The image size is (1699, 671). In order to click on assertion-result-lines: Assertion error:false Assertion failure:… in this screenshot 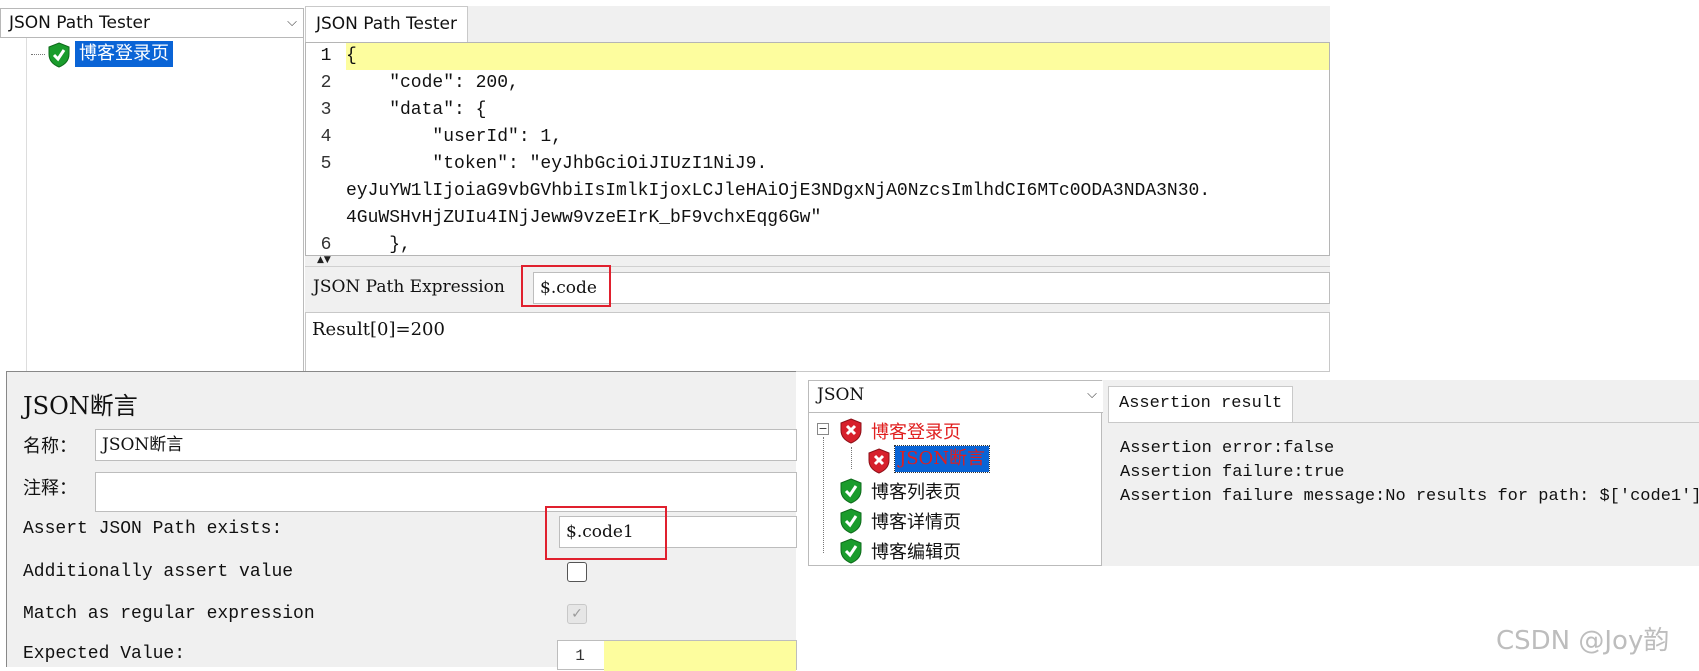, I will do `click(1409, 473)`.